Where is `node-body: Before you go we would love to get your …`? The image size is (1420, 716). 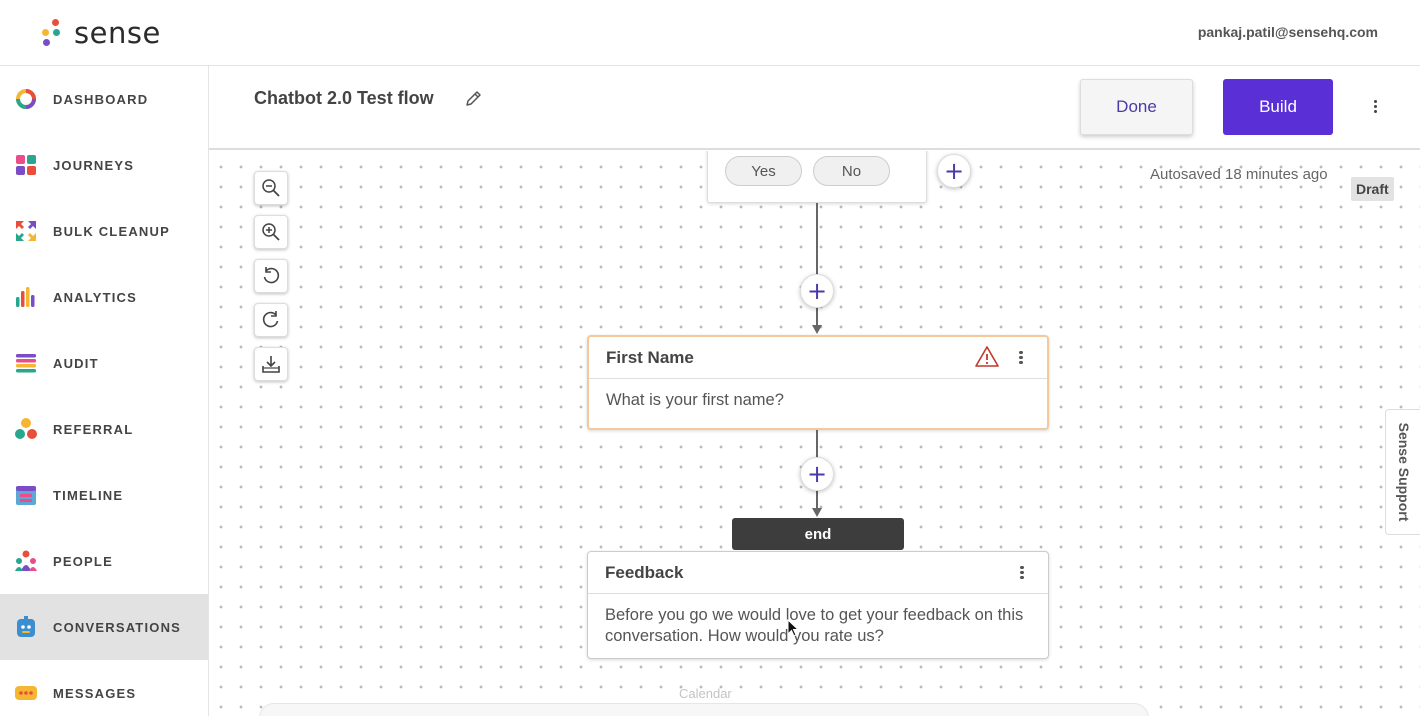 node-body: Before you go we would love to get your … is located at coordinates (814, 625).